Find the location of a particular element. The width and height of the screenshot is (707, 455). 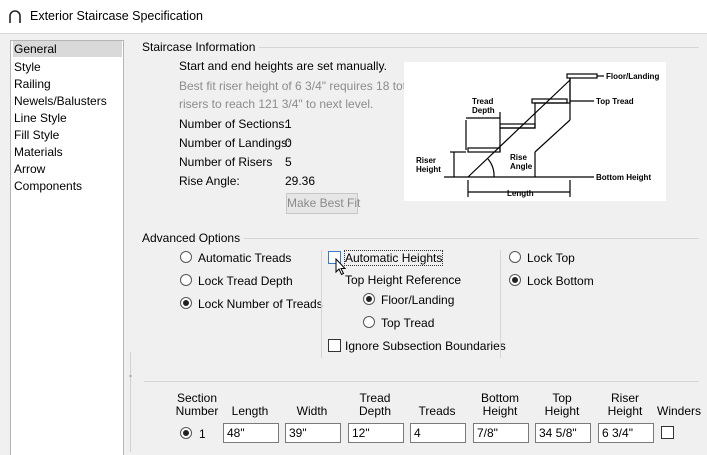

staircase-info-label: Staircase Information is located at coordinates (201, 47).